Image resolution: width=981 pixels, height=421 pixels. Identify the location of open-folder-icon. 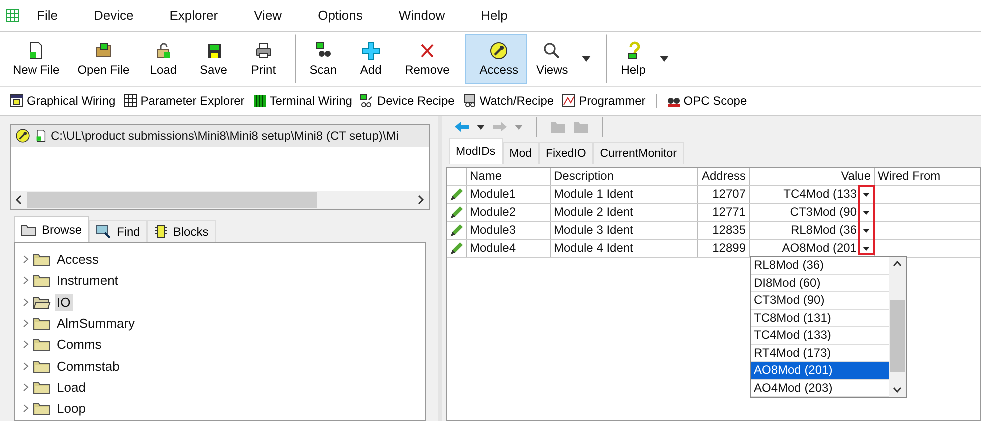
(42, 302).